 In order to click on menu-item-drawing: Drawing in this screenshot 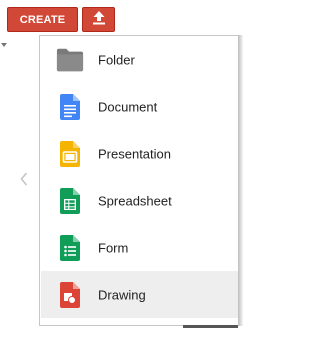, I will do `click(139, 294)`.